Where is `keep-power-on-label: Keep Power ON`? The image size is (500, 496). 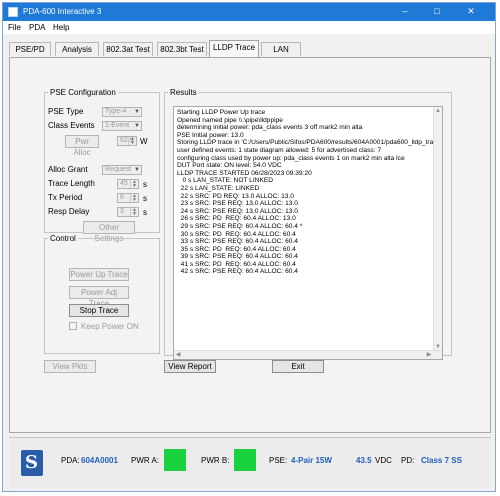
keep-power-on-label: Keep Power ON is located at coordinates (110, 326).